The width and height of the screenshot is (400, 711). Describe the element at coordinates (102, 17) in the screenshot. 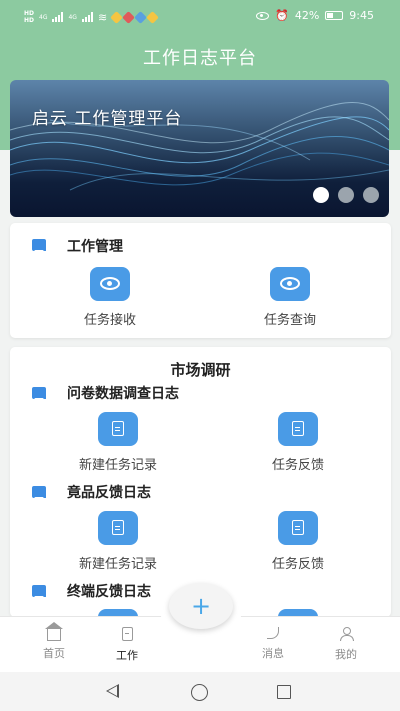

I see `wifi-icon: ≋` at that location.